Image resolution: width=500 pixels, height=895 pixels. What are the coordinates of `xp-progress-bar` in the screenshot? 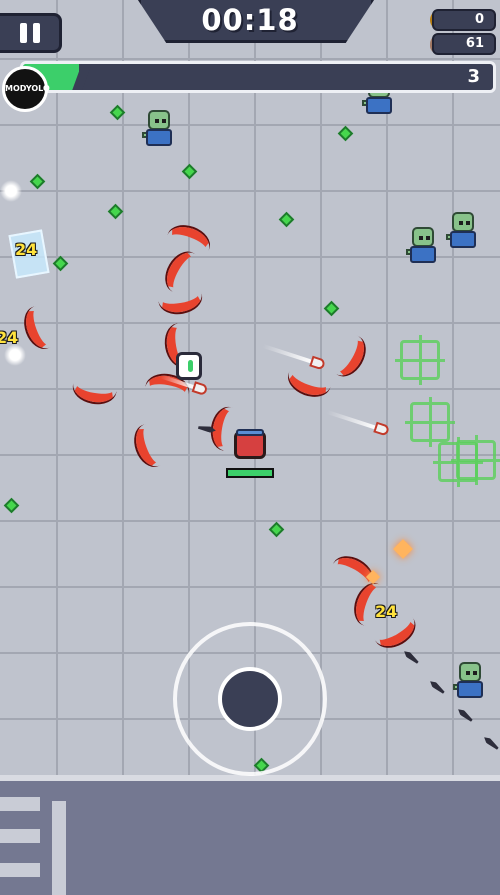 It's located at (258, 77).